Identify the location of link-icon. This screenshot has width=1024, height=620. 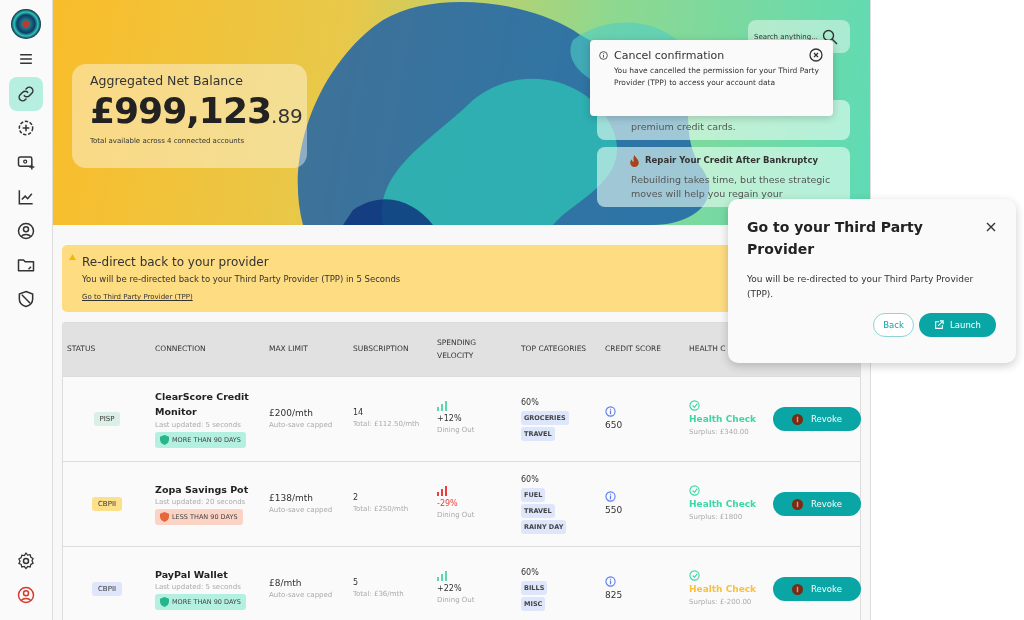
(26, 94).